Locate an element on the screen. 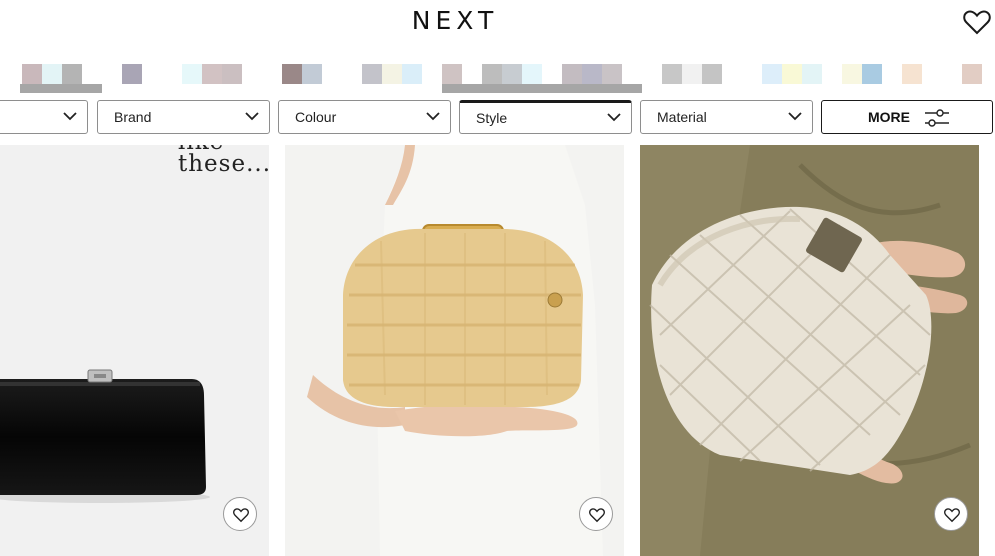 This screenshot has width=995, height=556. more-filters-button: MORE is located at coordinates (907, 117).